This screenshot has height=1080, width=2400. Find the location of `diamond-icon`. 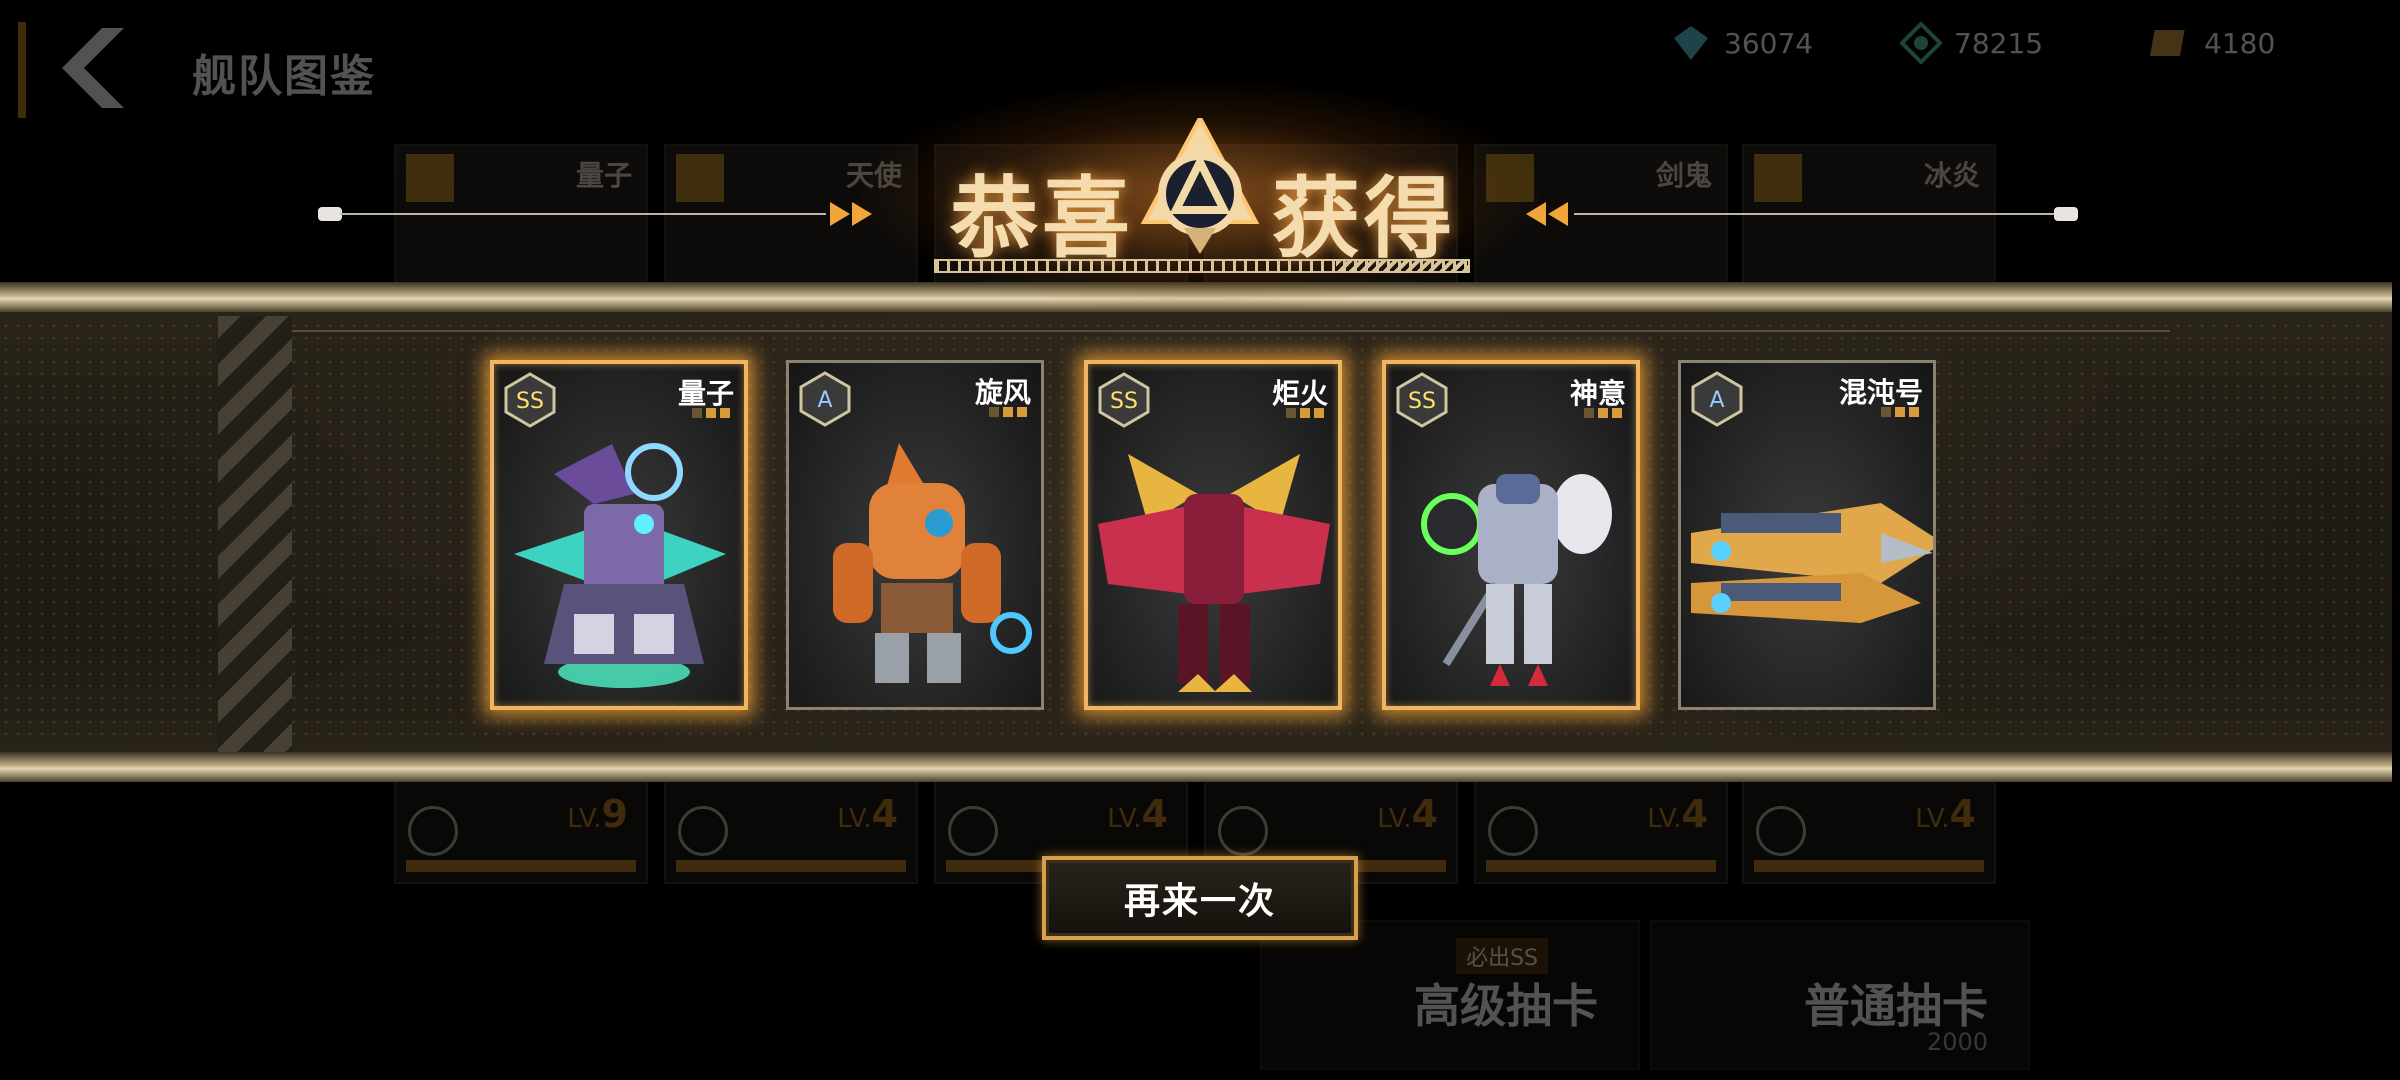

diamond-icon is located at coordinates (1691, 43).